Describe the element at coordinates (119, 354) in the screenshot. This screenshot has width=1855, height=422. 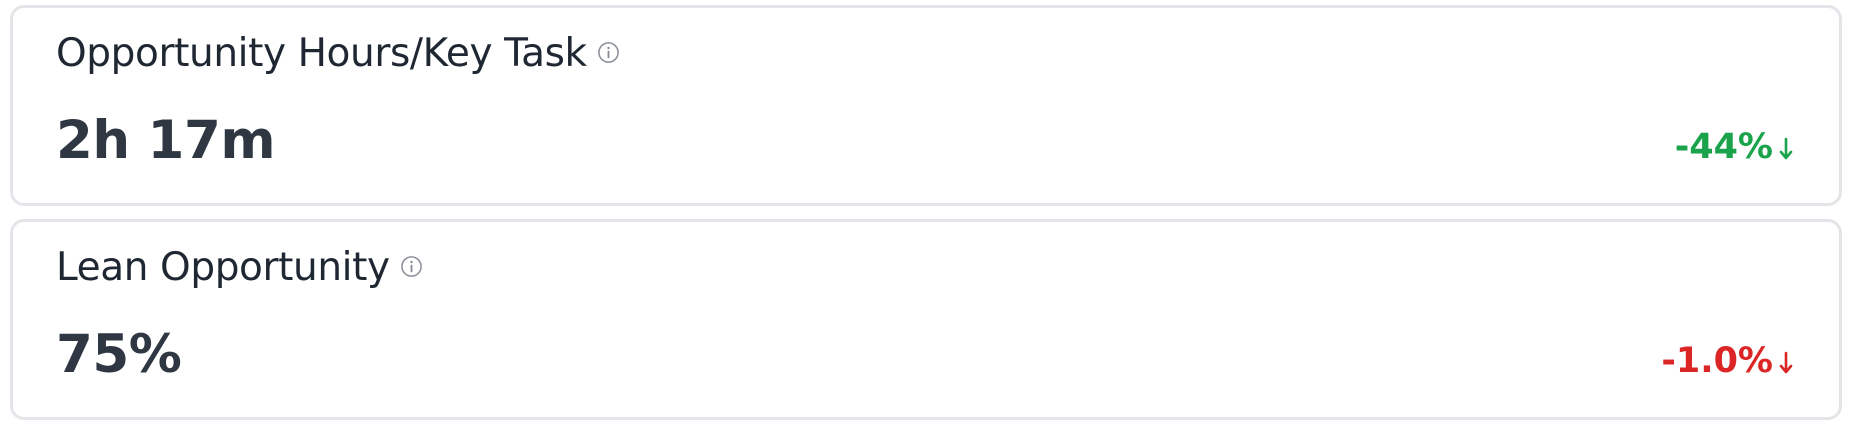
I see `metric-value: 75%` at that location.